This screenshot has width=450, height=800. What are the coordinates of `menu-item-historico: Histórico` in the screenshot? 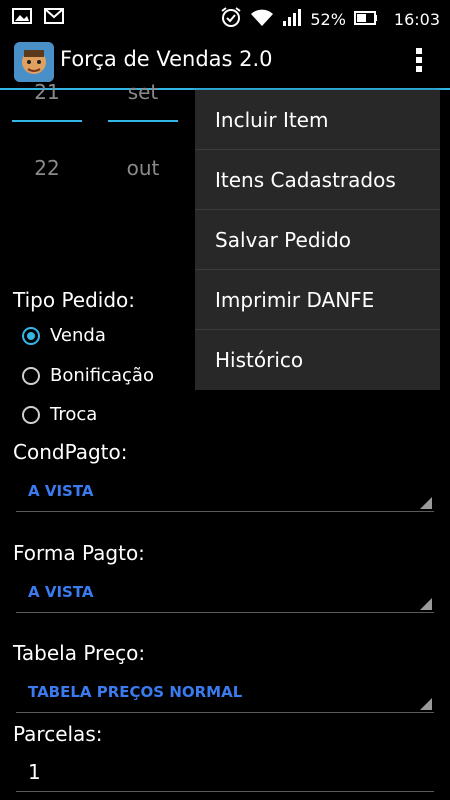 It's located at (317, 360).